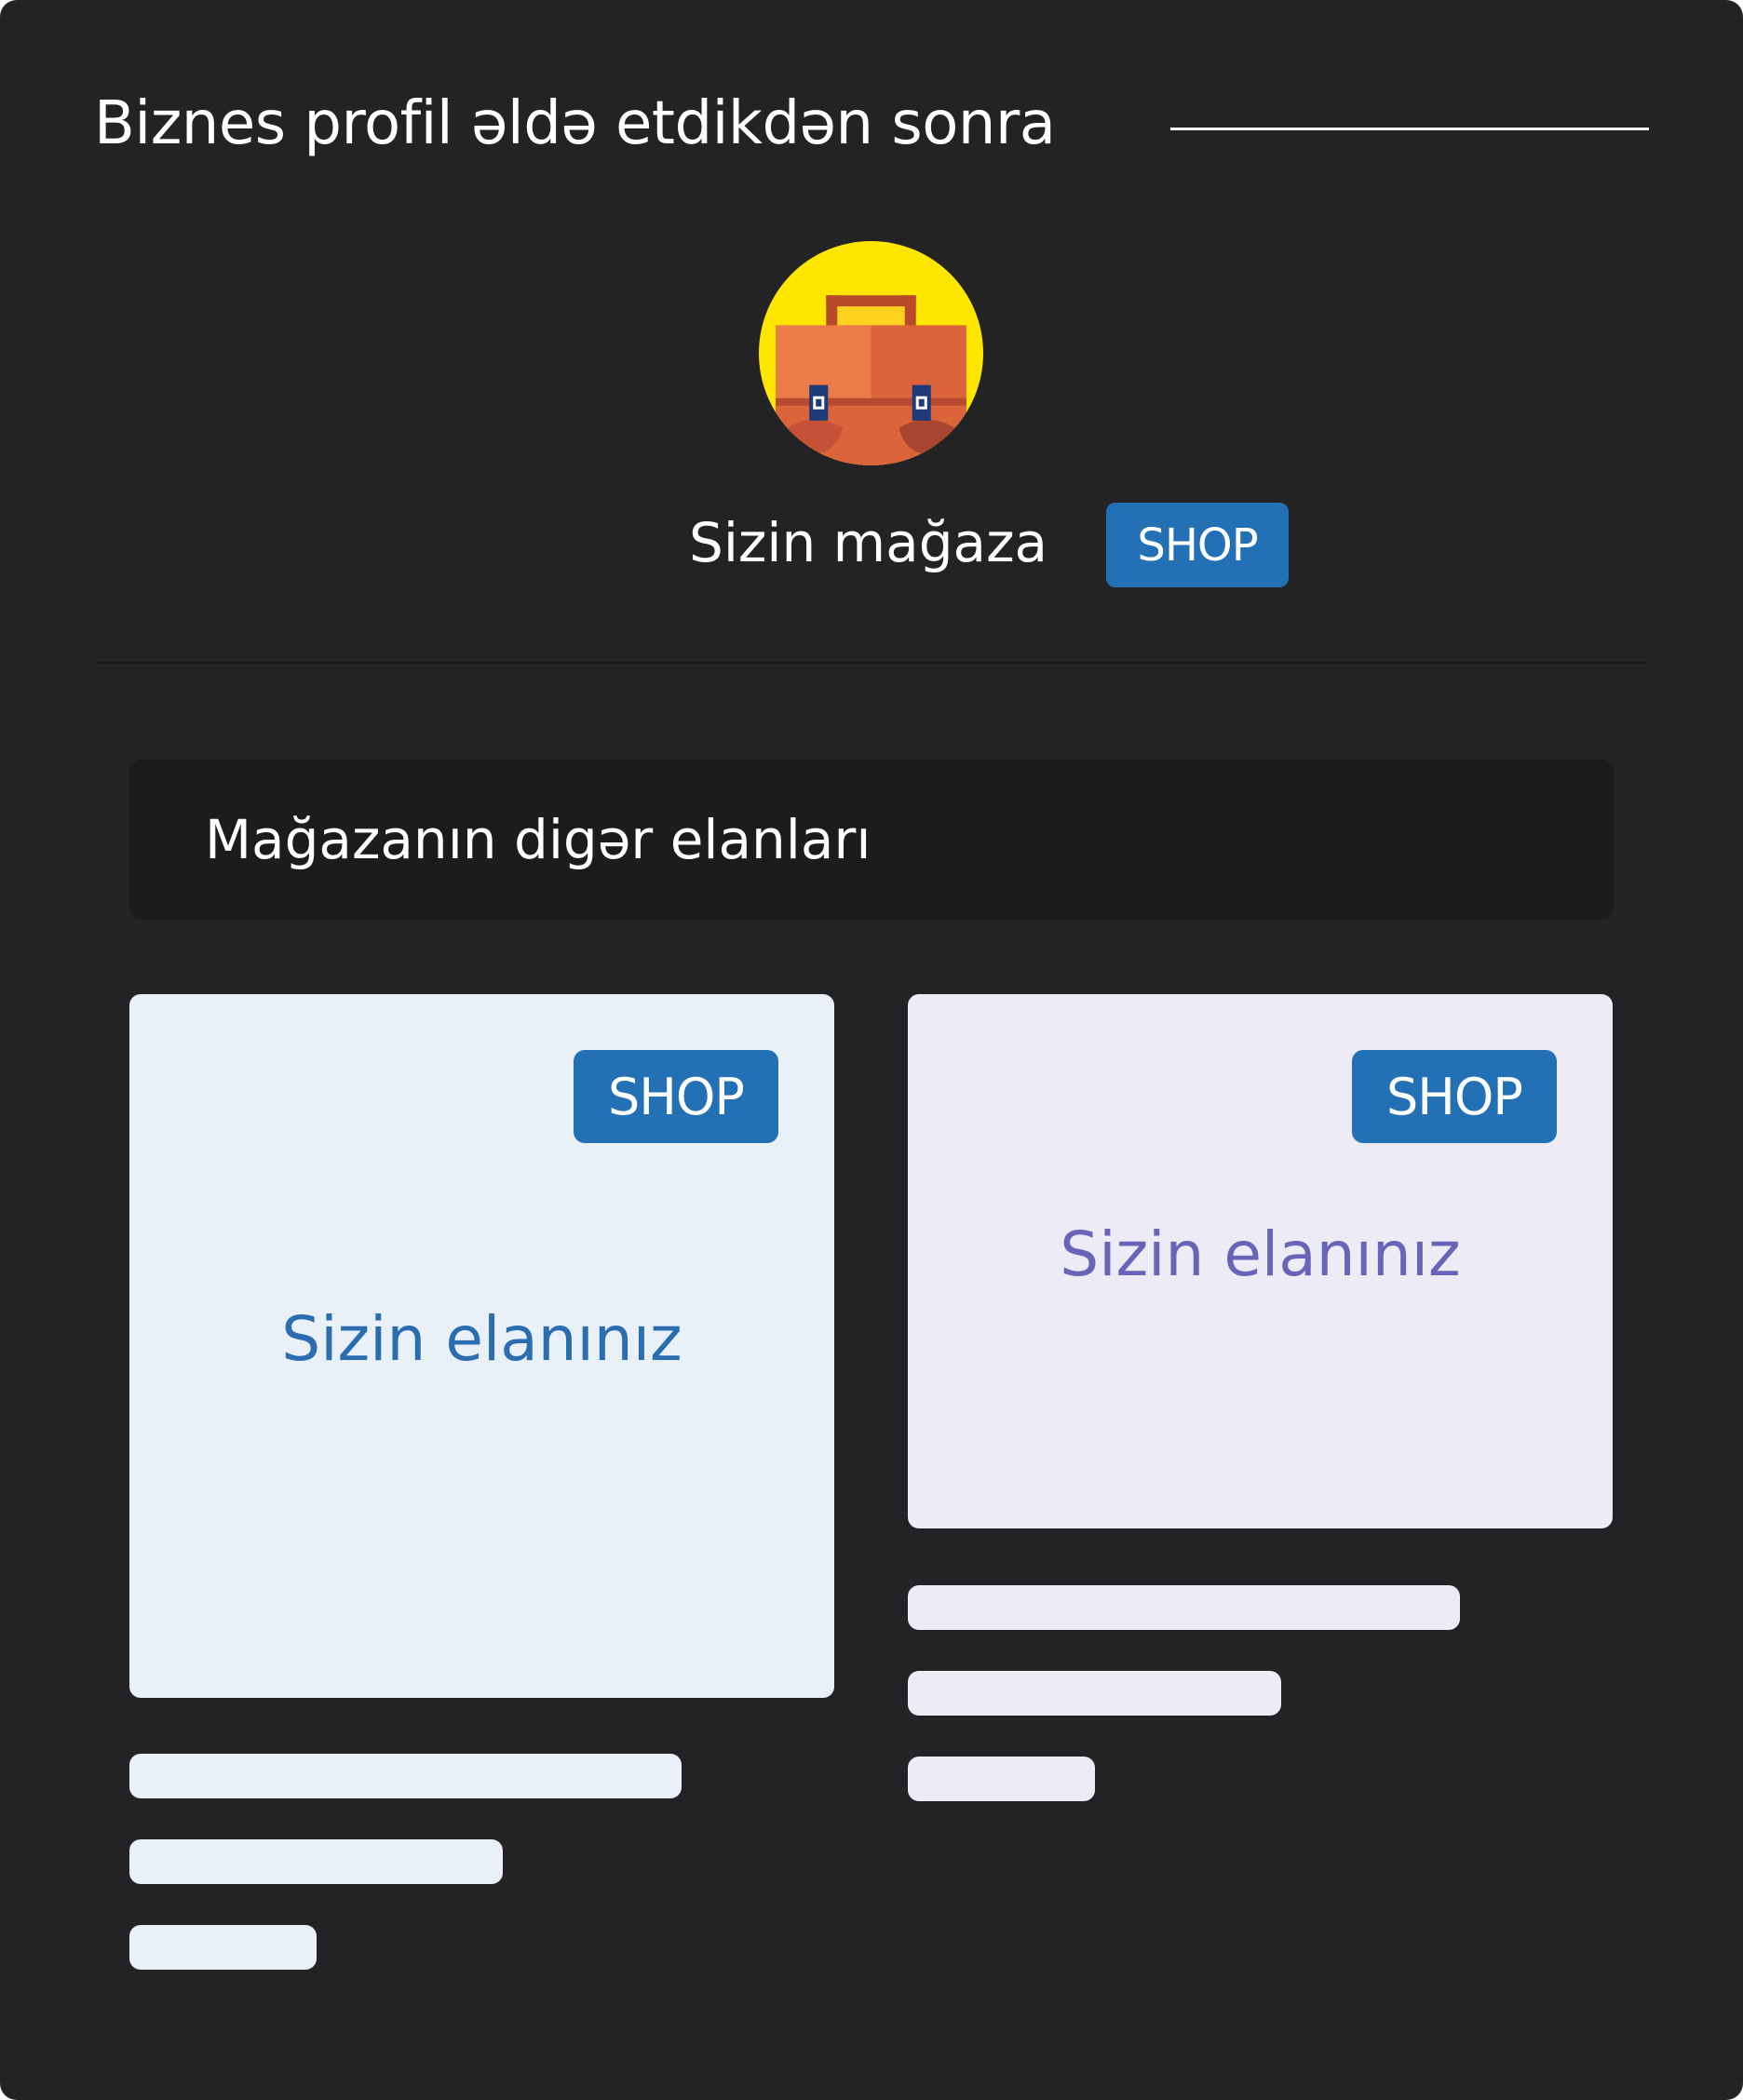 This screenshot has width=1743, height=2100. Describe the element at coordinates (575, 123) in the screenshot. I see `page-title: Biznes profil əldə etdikdən sonra` at that location.